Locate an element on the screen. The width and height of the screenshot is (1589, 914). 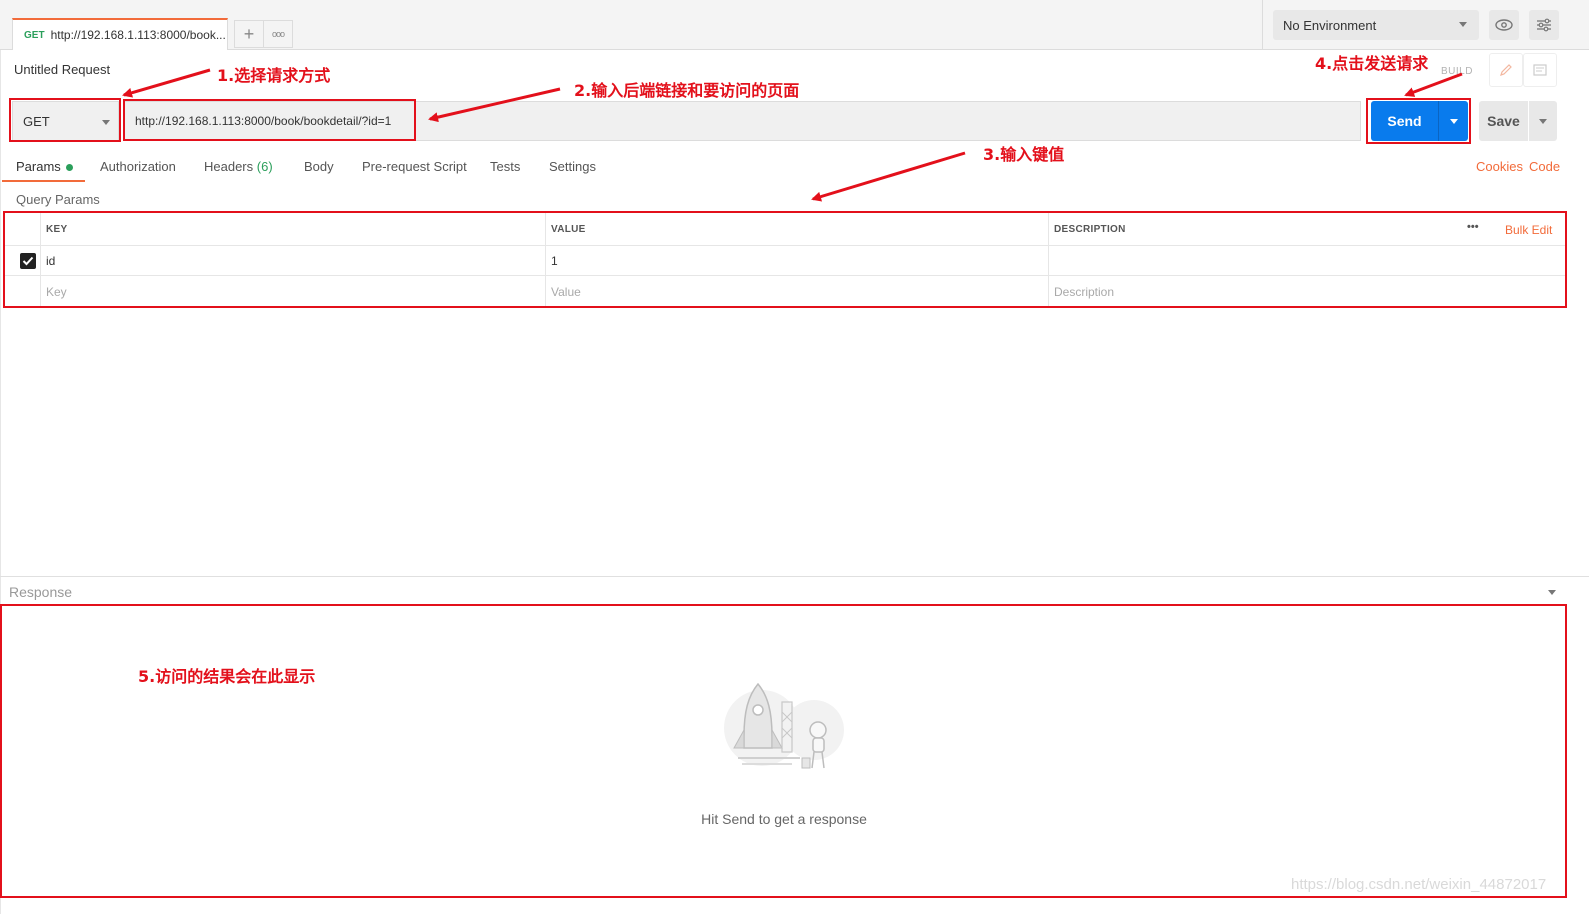
sliders-icon is located at coordinates (1544, 25).